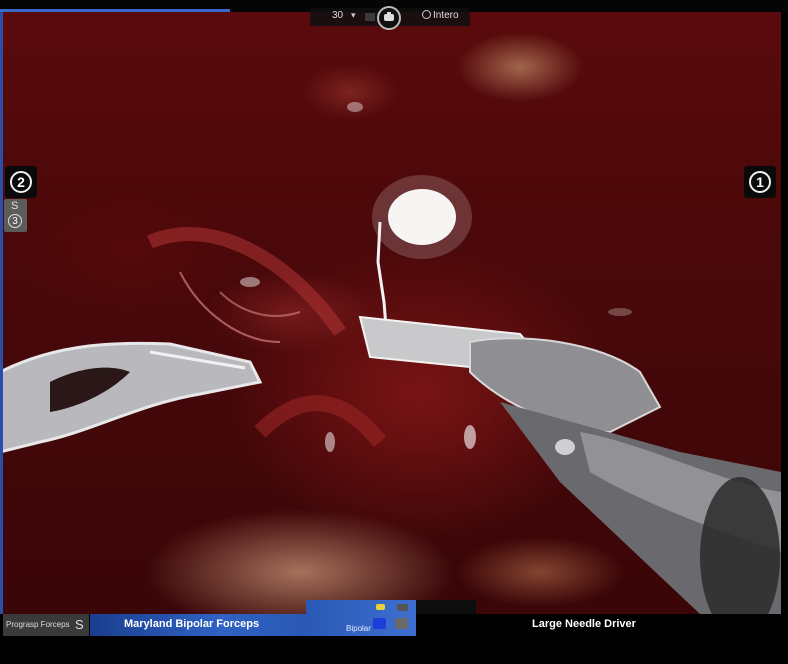 This screenshot has width=788, height=664. What do you see at coordinates (192, 624) in the screenshot?
I see `left-instrument-label: Maryland Bipolar Forceps` at bounding box center [192, 624].